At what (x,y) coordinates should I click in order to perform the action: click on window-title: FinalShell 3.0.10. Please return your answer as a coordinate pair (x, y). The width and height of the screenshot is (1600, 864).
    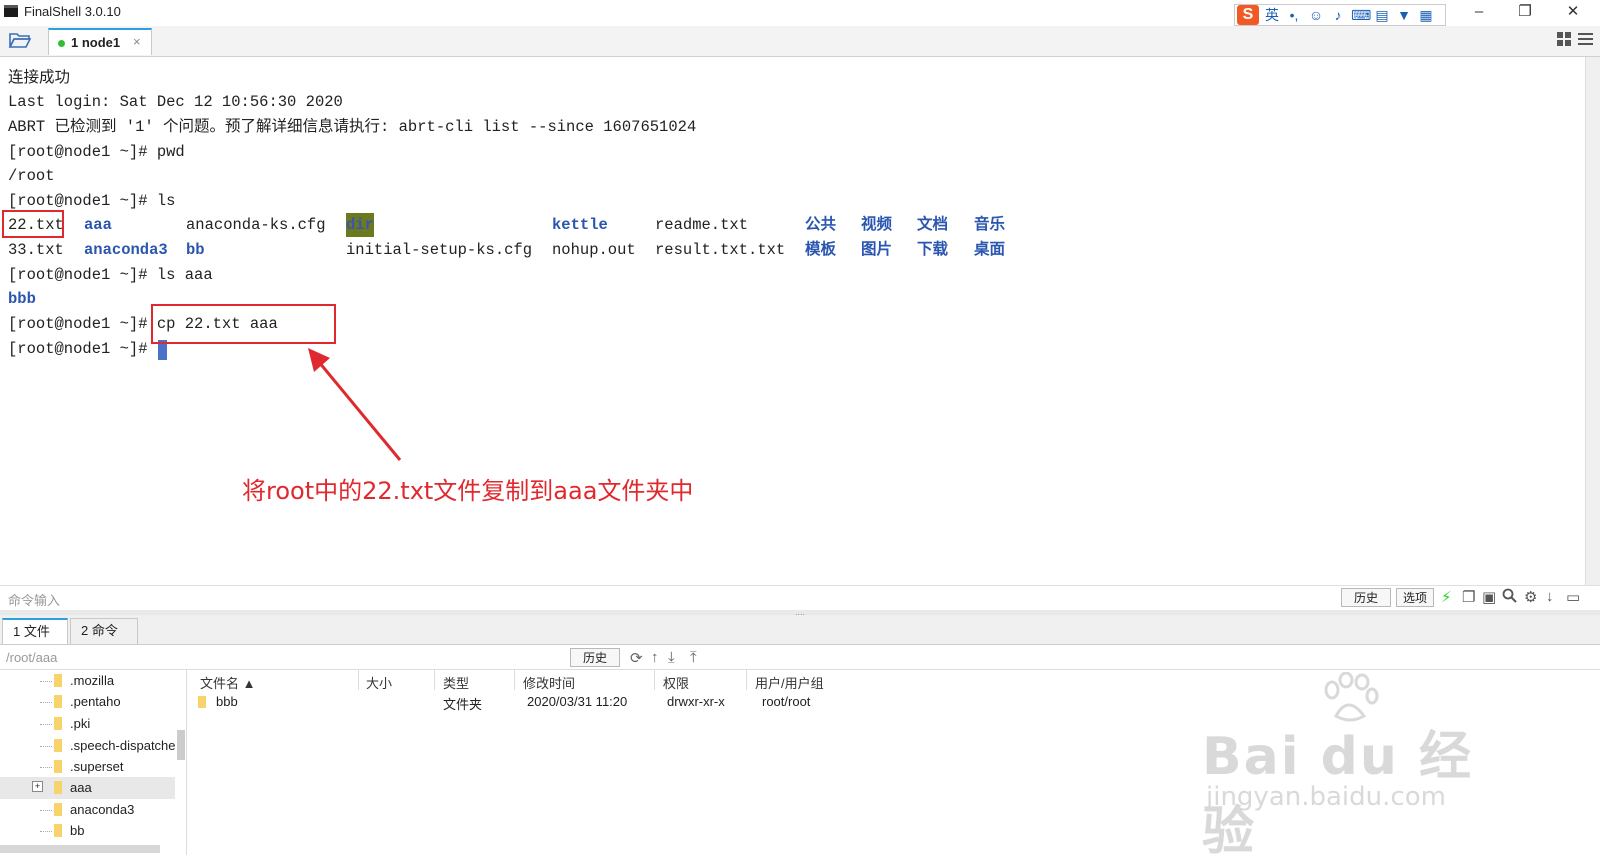
    Looking at the image, I should click on (72, 11).